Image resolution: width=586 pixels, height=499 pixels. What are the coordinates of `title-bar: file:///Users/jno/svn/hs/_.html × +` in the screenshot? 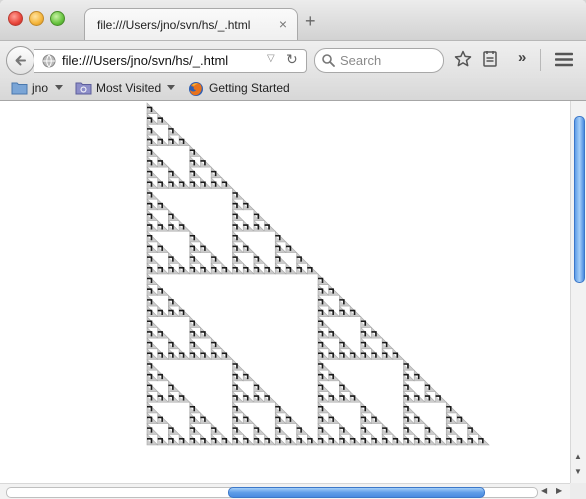 It's located at (293, 20).